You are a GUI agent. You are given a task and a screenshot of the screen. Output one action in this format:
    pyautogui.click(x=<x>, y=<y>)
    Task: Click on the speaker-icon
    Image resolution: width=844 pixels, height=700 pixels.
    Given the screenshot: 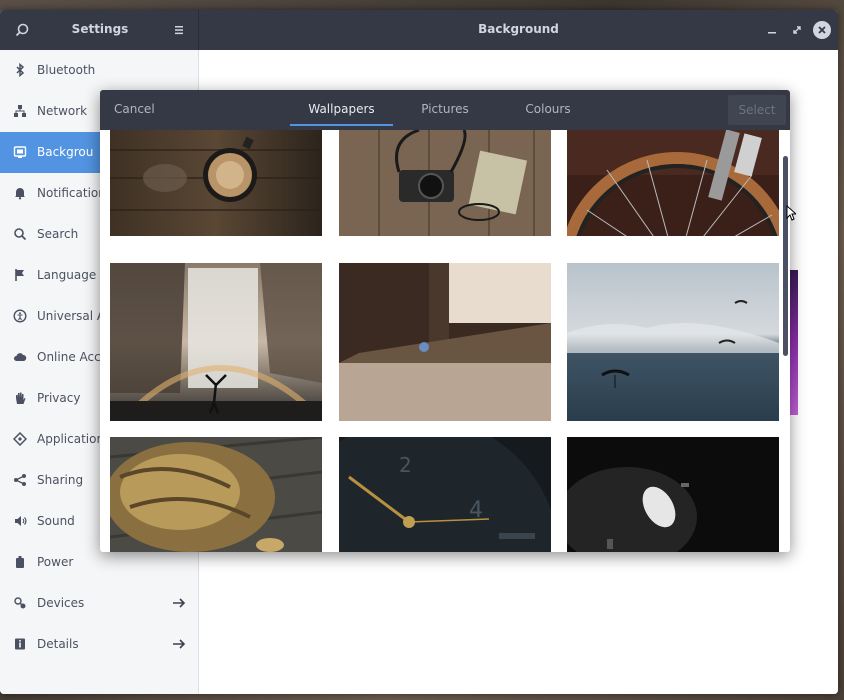 What is the action you would take?
    pyautogui.click(x=21, y=521)
    